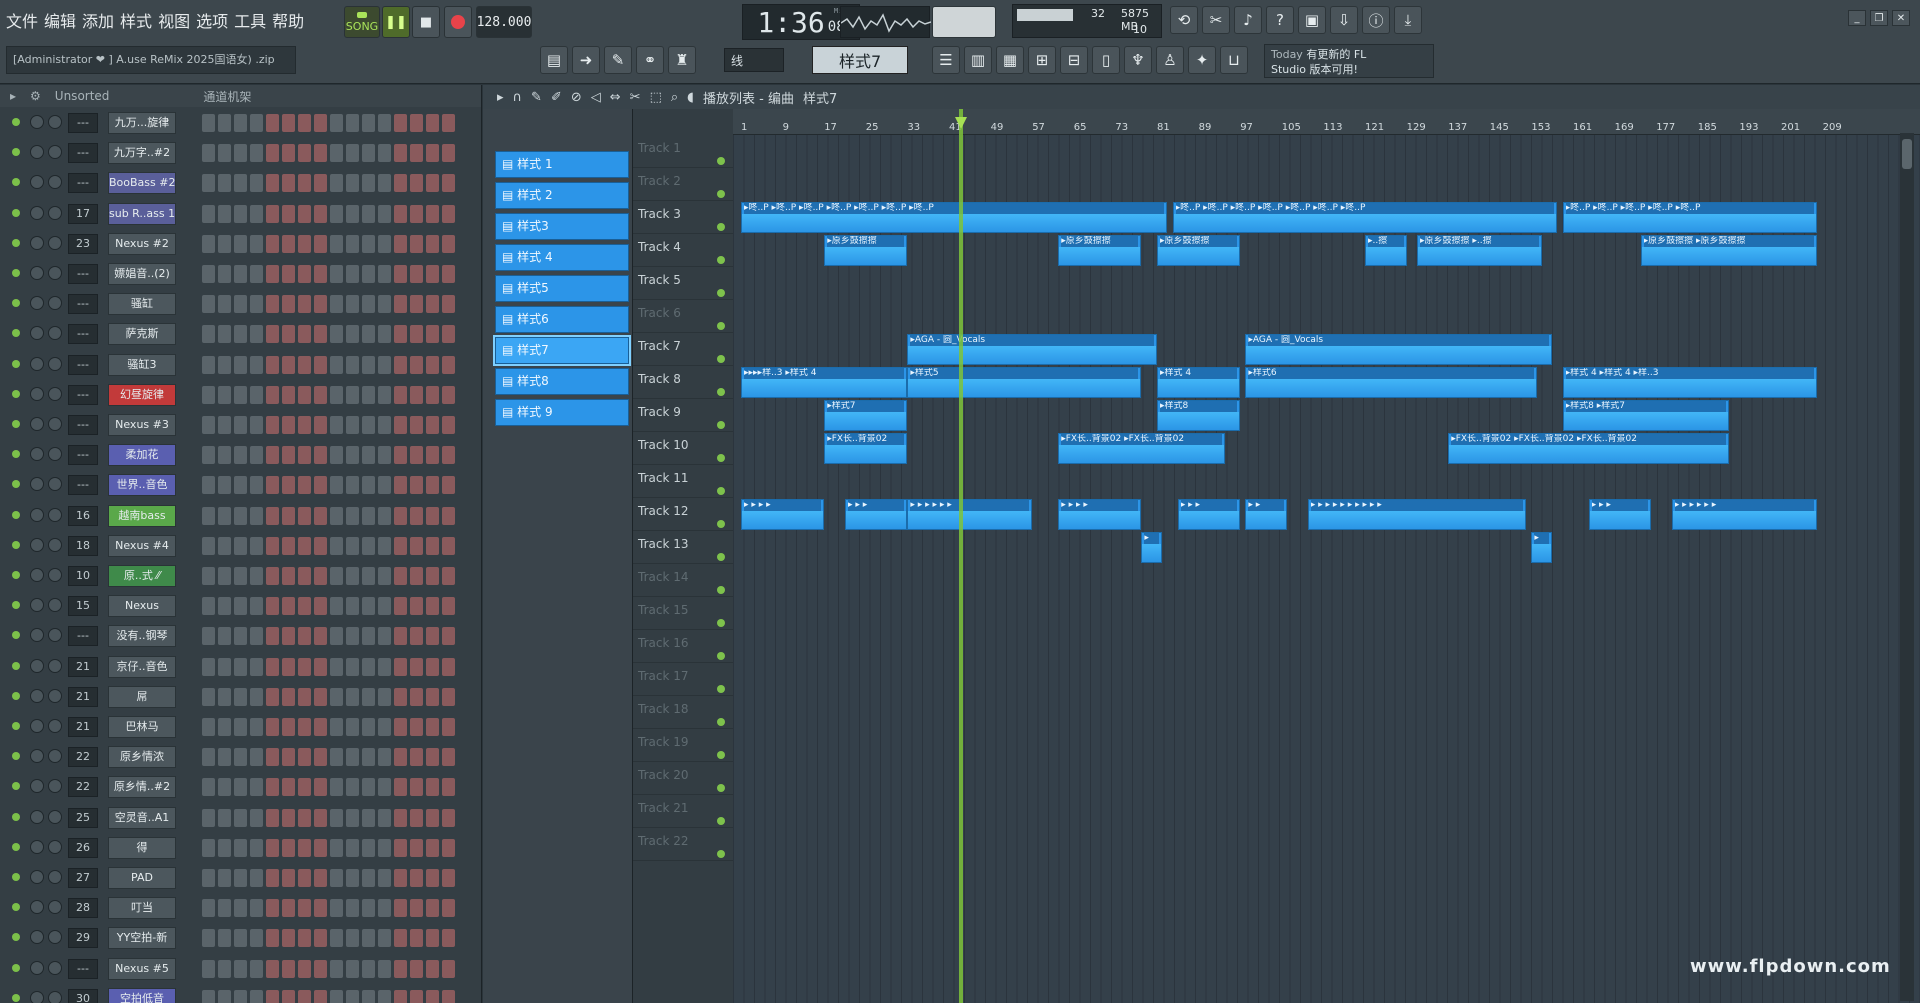 The image size is (1920, 1003). Describe the element at coordinates (235, 214) in the screenshot. I see `channel-row: 17 sub R..ass 1` at that location.